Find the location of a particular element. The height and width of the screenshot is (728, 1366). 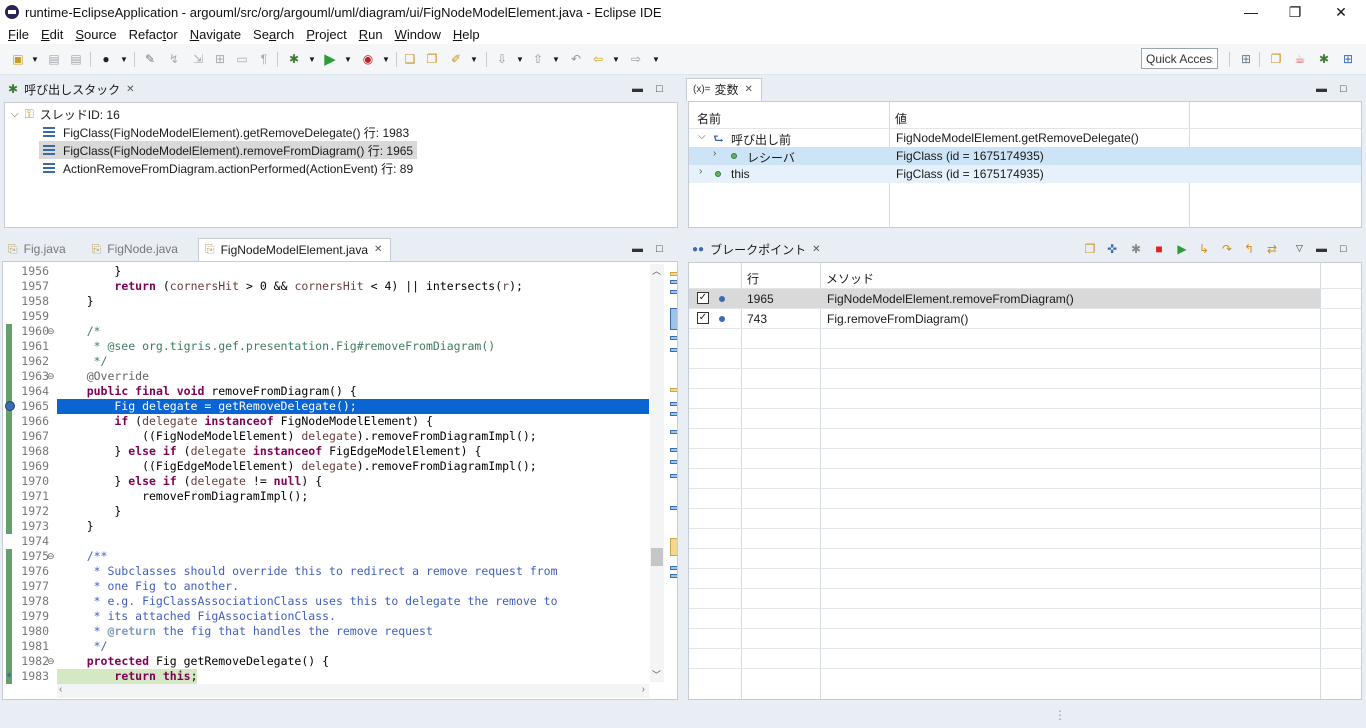

debug-icon: ✱ is located at coordinates (294, 59).